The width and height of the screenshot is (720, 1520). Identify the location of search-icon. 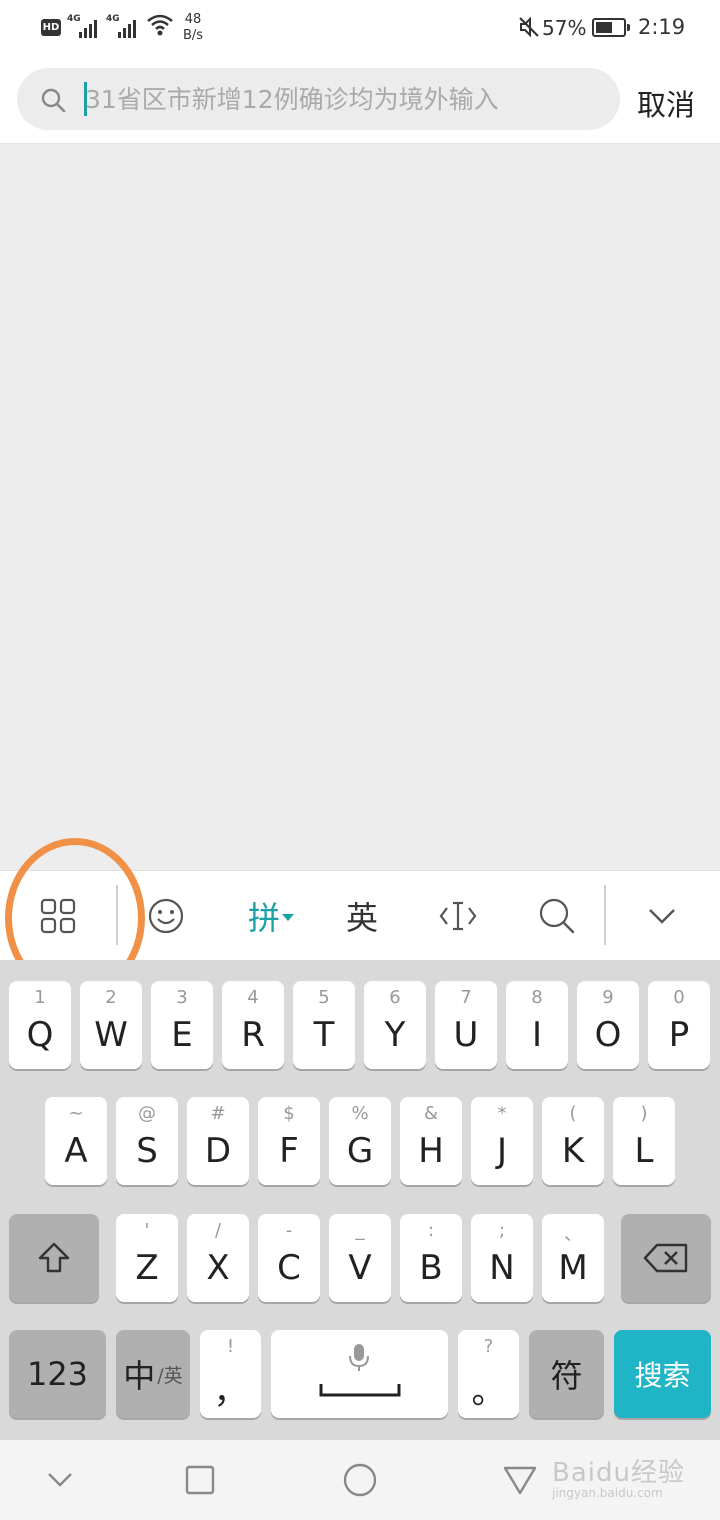
(557, 916).